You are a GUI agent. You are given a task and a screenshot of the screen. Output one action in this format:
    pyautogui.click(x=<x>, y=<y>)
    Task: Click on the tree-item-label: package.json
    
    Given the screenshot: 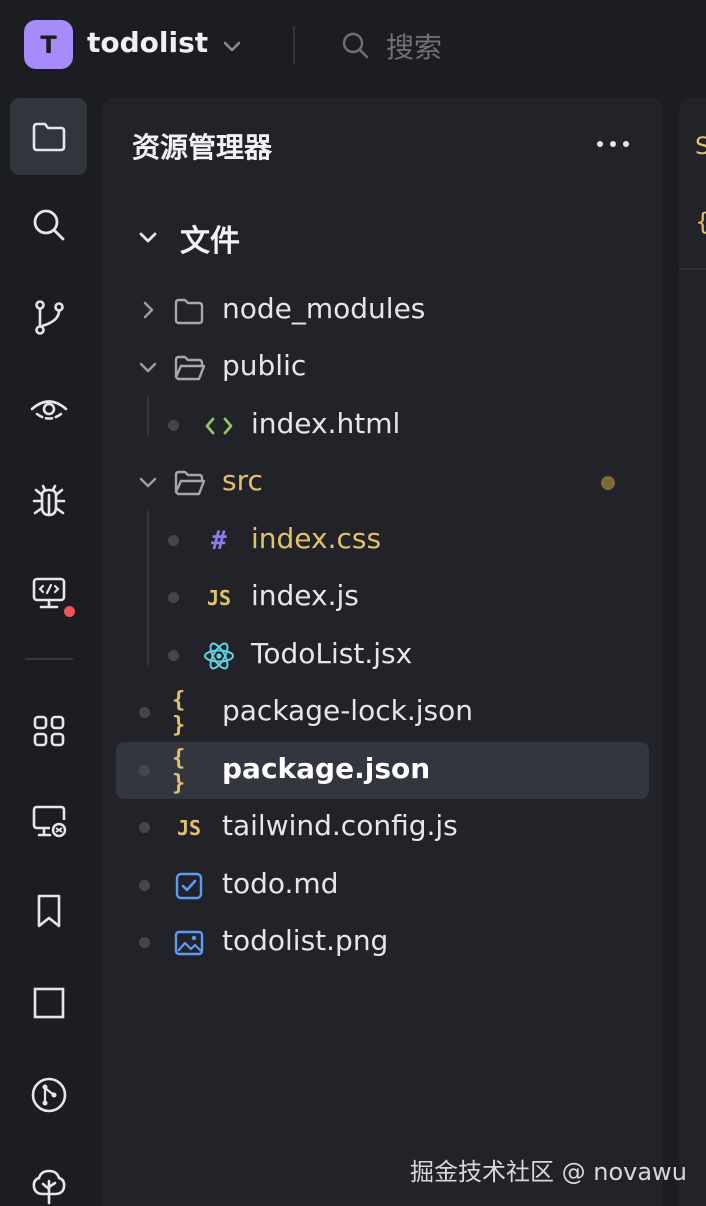 What is the action you would take?
    pyautogui.click(x=326, y=768)
    